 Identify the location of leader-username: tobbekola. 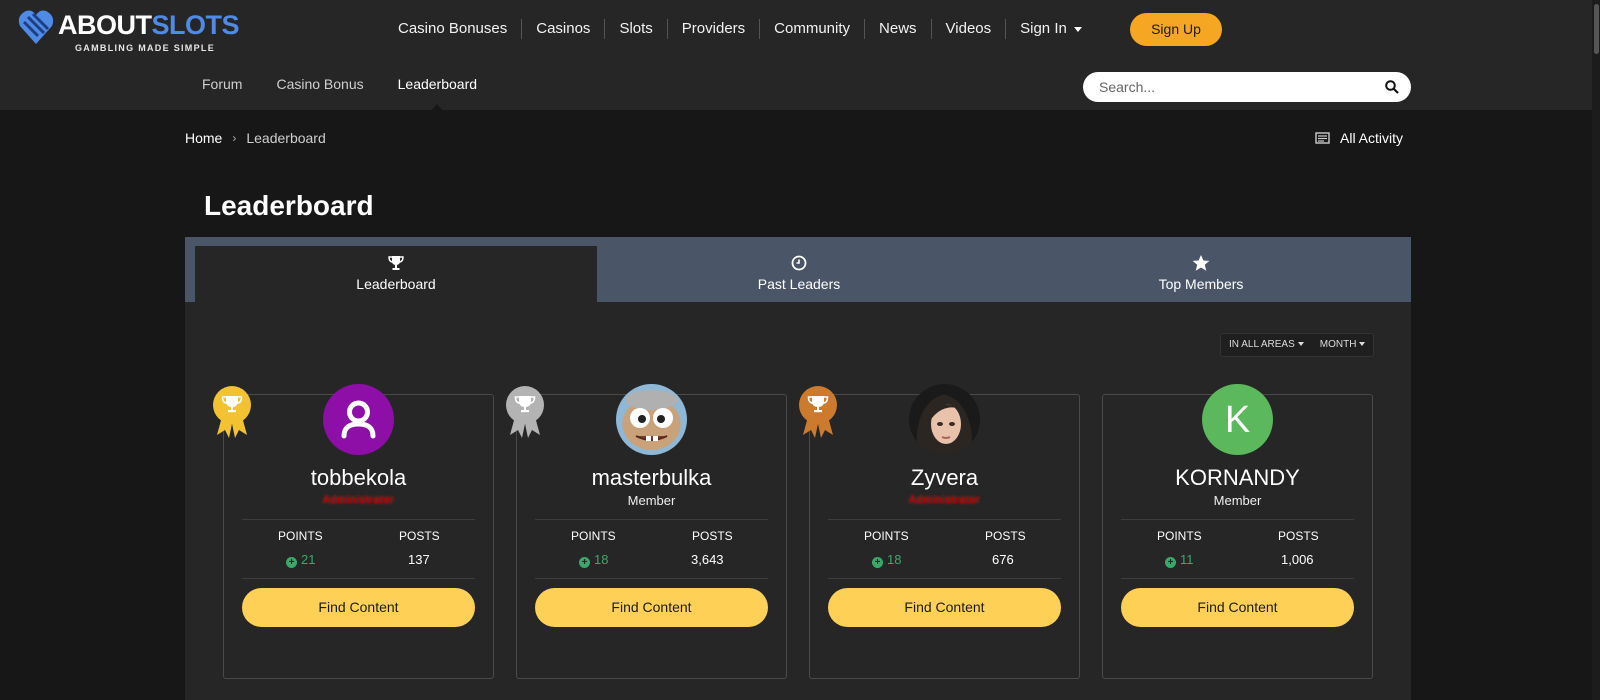
(358, 478).